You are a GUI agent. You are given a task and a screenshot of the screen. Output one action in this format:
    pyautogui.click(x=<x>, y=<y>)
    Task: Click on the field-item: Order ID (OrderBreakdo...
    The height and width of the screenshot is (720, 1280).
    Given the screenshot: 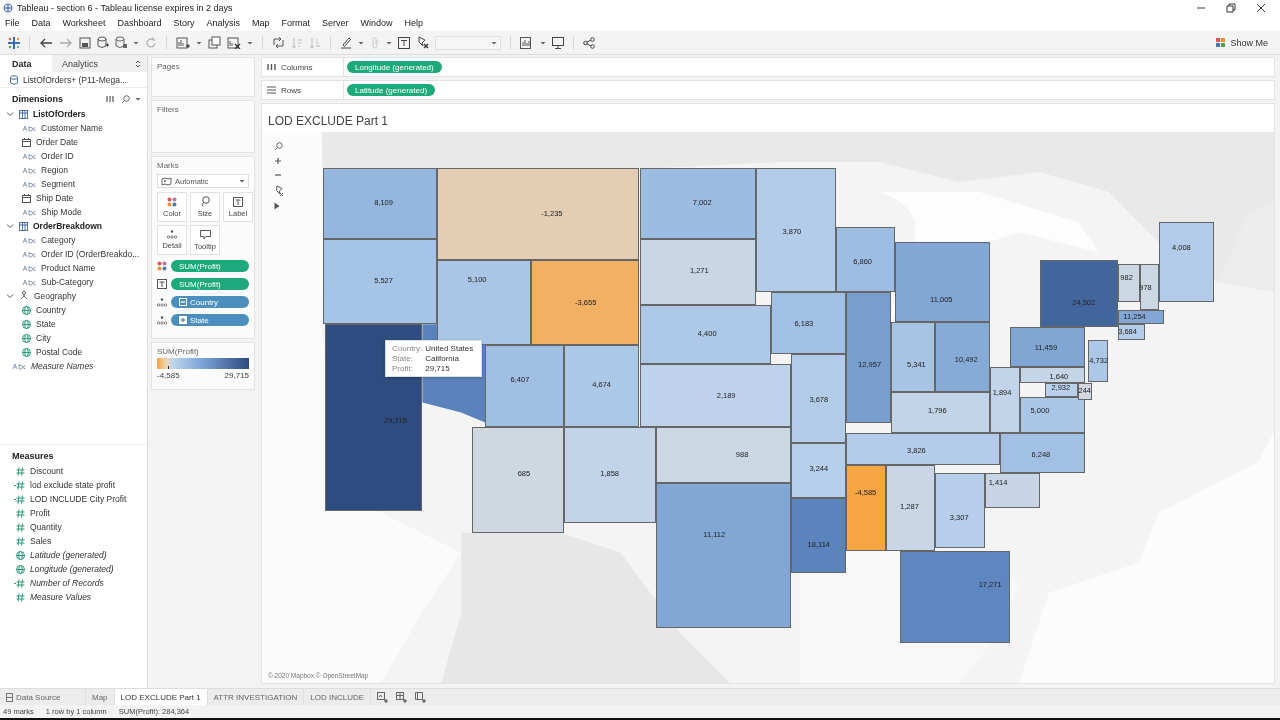 What is the action you would take?
    pyautogui.click(x=90, y=254)
    